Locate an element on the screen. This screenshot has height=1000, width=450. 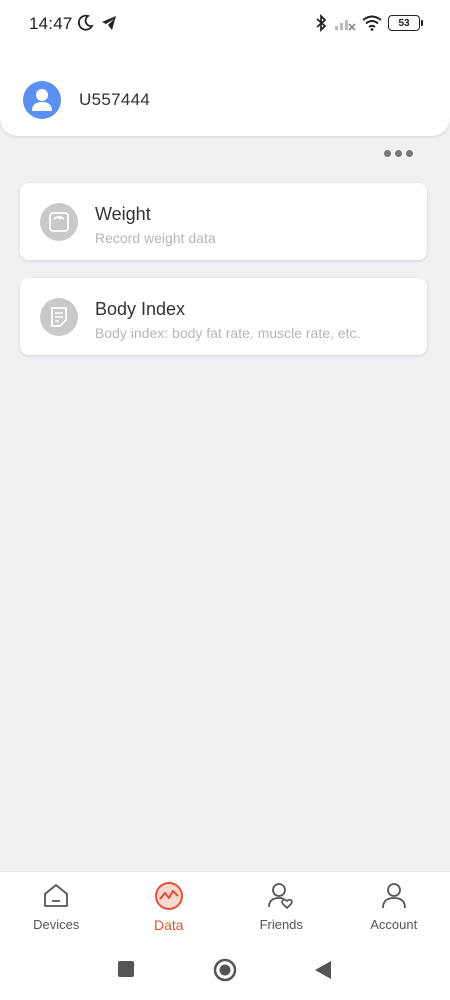
body-index-card-title: Body Index is located at coordinates (140, 309).